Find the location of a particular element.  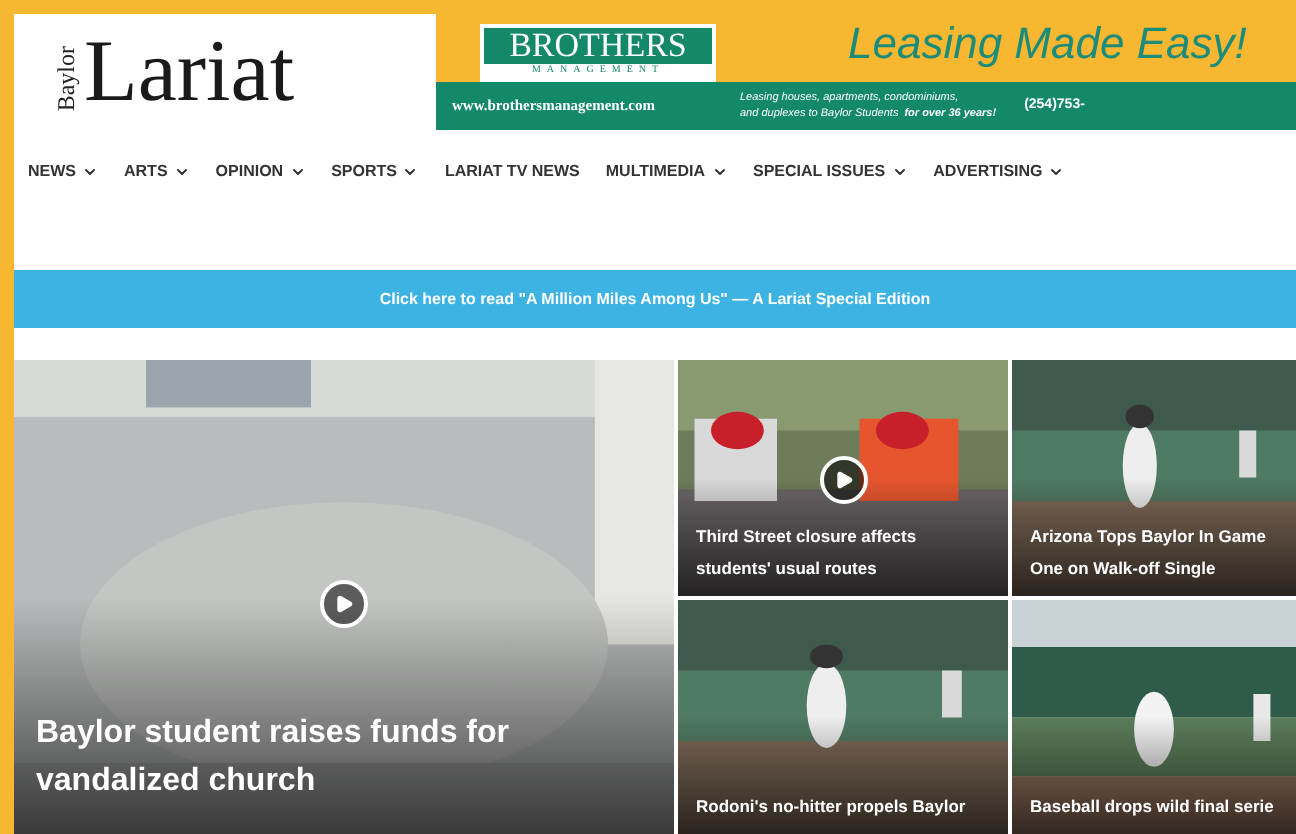

logo: Lariat is located at coordinates (189, 72).